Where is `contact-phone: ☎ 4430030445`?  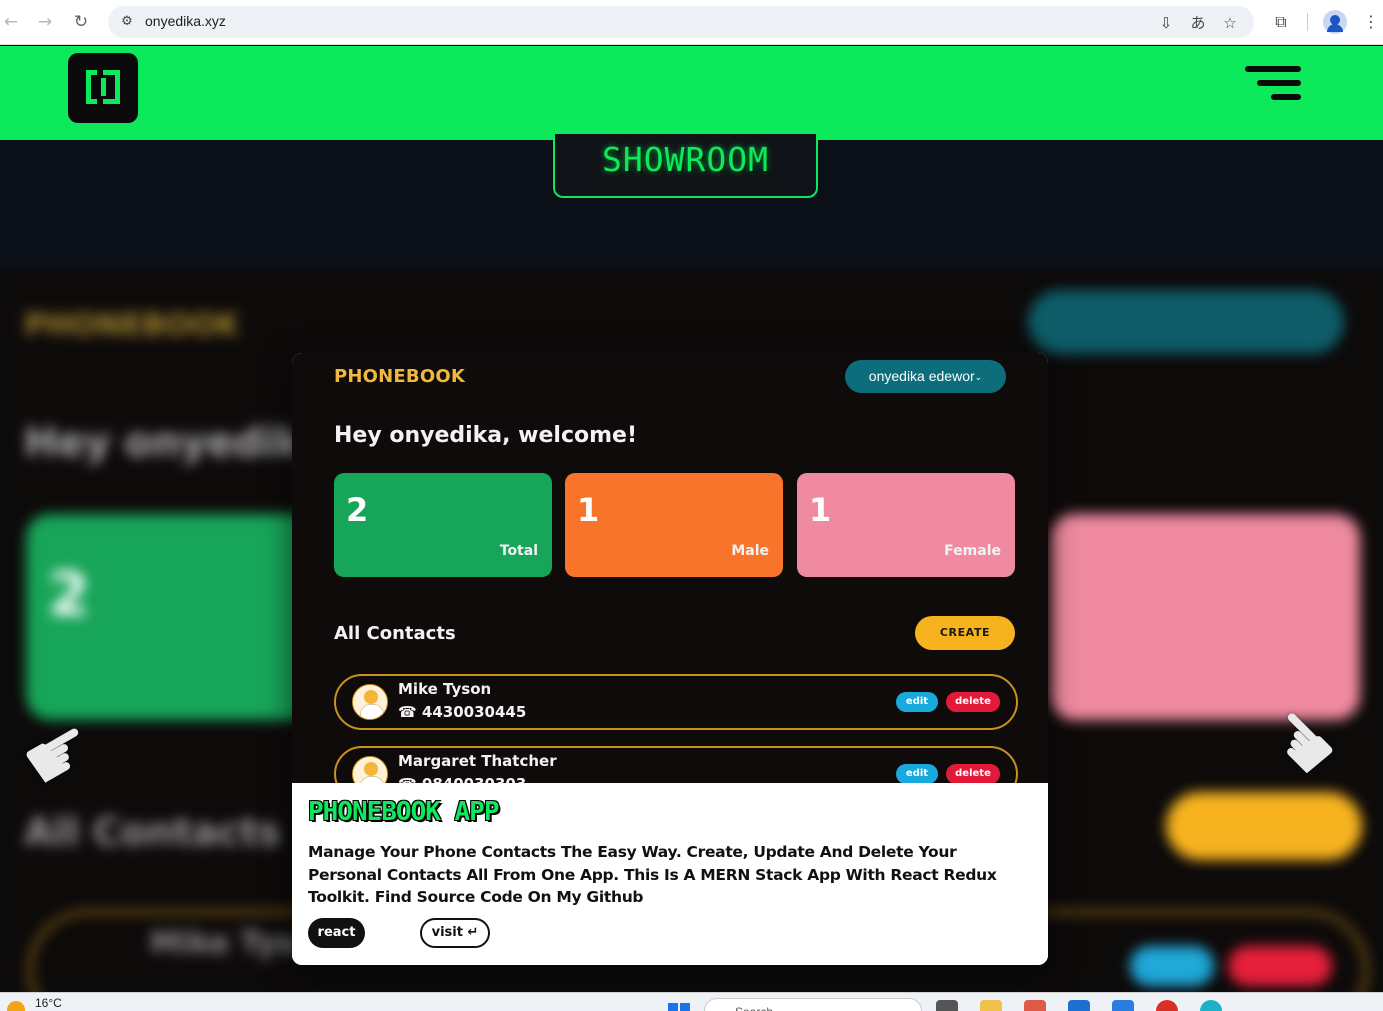
contact-phone: ☎ 4430030445 is located at coordinates (462, 712).